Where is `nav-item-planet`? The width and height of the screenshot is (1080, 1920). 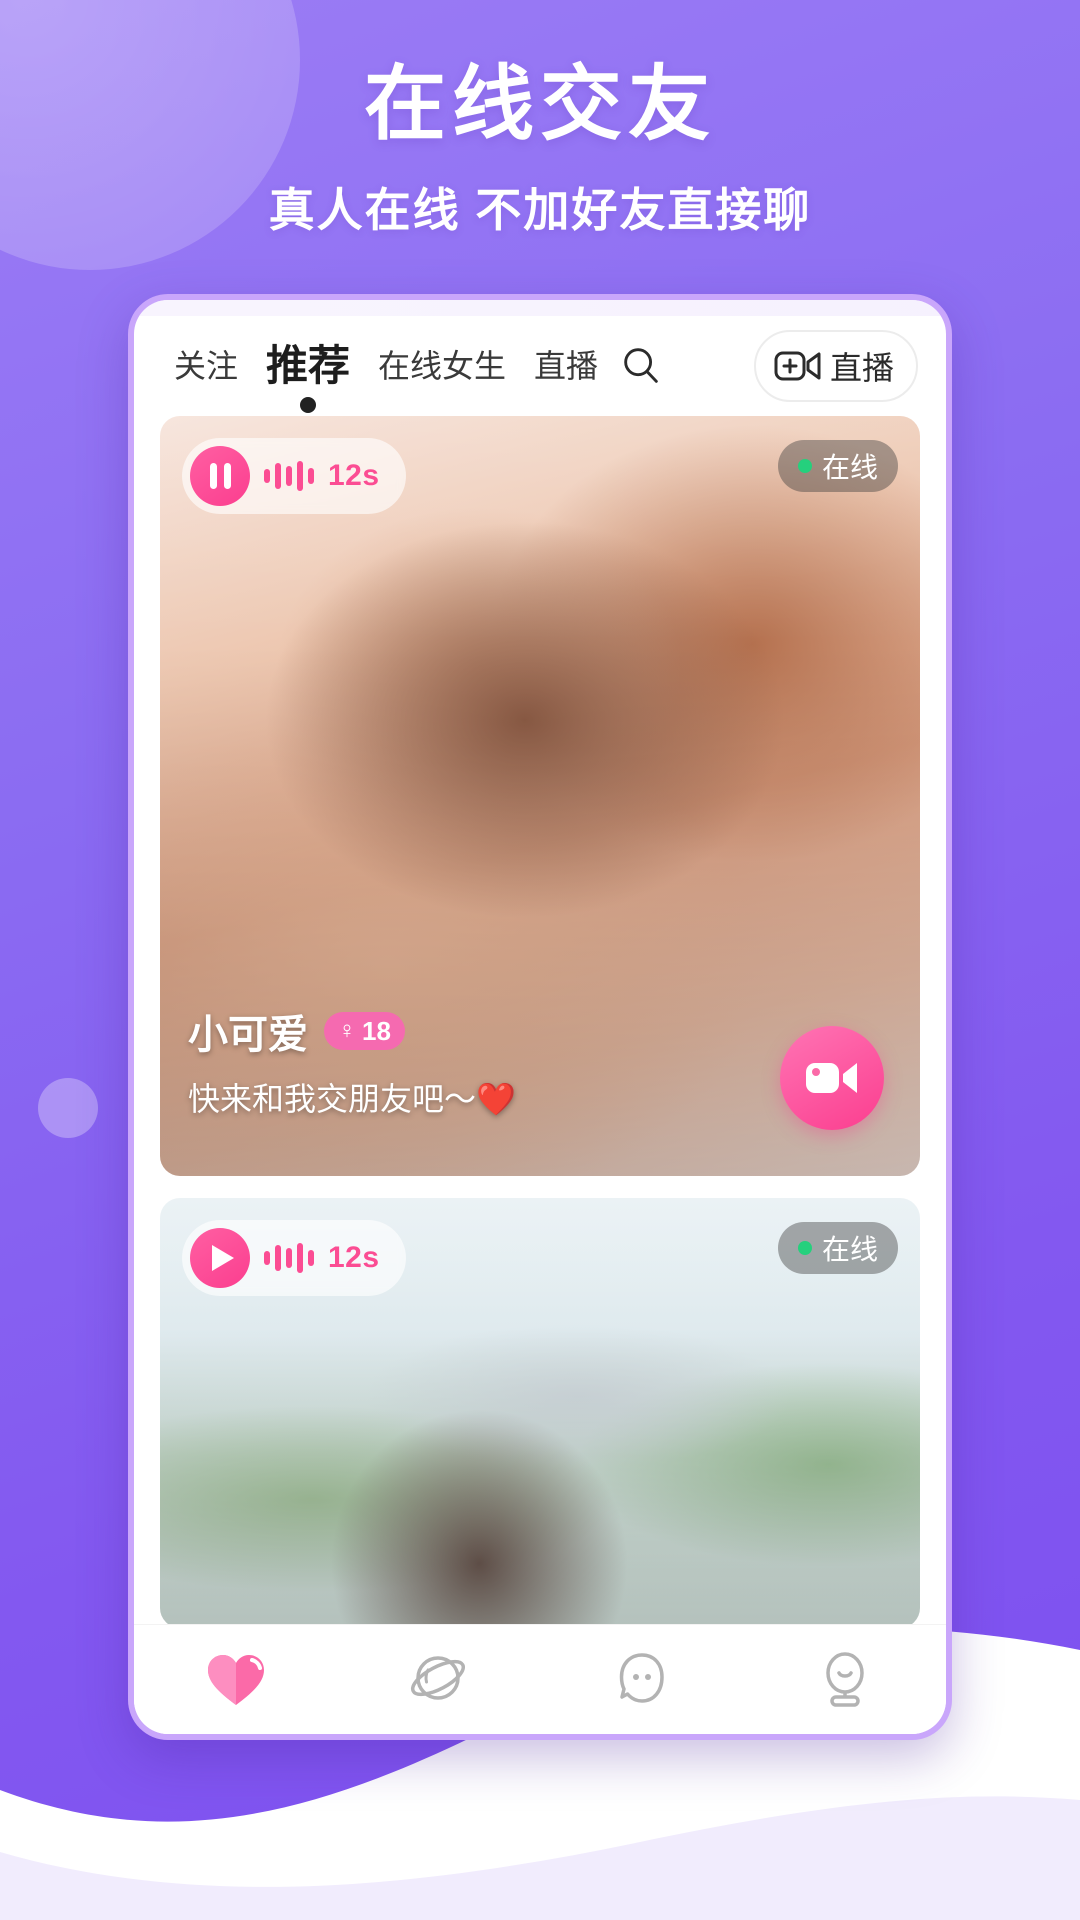 nav-item-planet is located at coordinates (438, 1680).